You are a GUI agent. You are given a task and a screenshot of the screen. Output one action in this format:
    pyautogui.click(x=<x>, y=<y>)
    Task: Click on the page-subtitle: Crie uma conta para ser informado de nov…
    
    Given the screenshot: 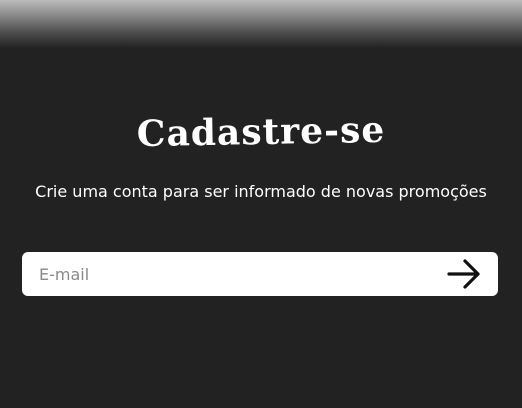 What is the action you would take?
    pyautogui.click(x=261, y=191)
    